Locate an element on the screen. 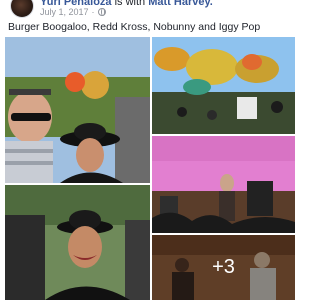 This screenshot has height=300, width=320. parade-balloons-art is located at coordinates (223, 85).